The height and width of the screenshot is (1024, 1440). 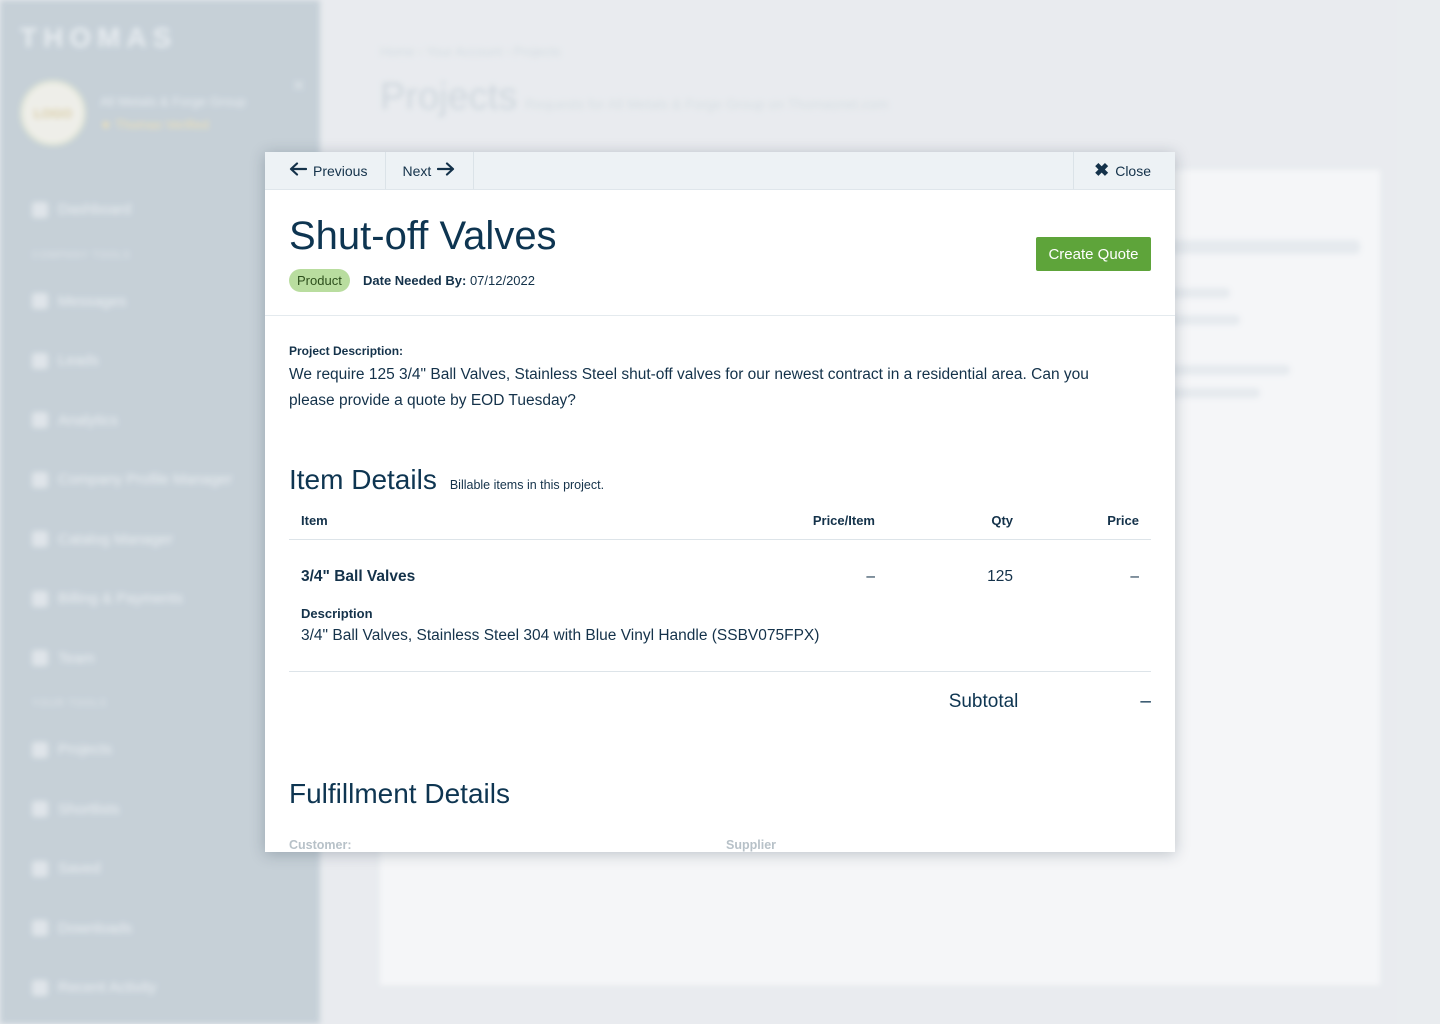 I want to click on next-button: Next, so click(x=430, y=170).